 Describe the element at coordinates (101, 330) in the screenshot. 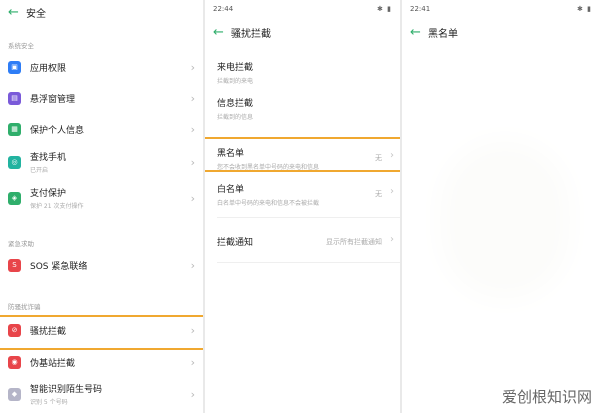

I see `settings-item-harassment-block: ⊘ 骚扰拦截 ›` at that location.